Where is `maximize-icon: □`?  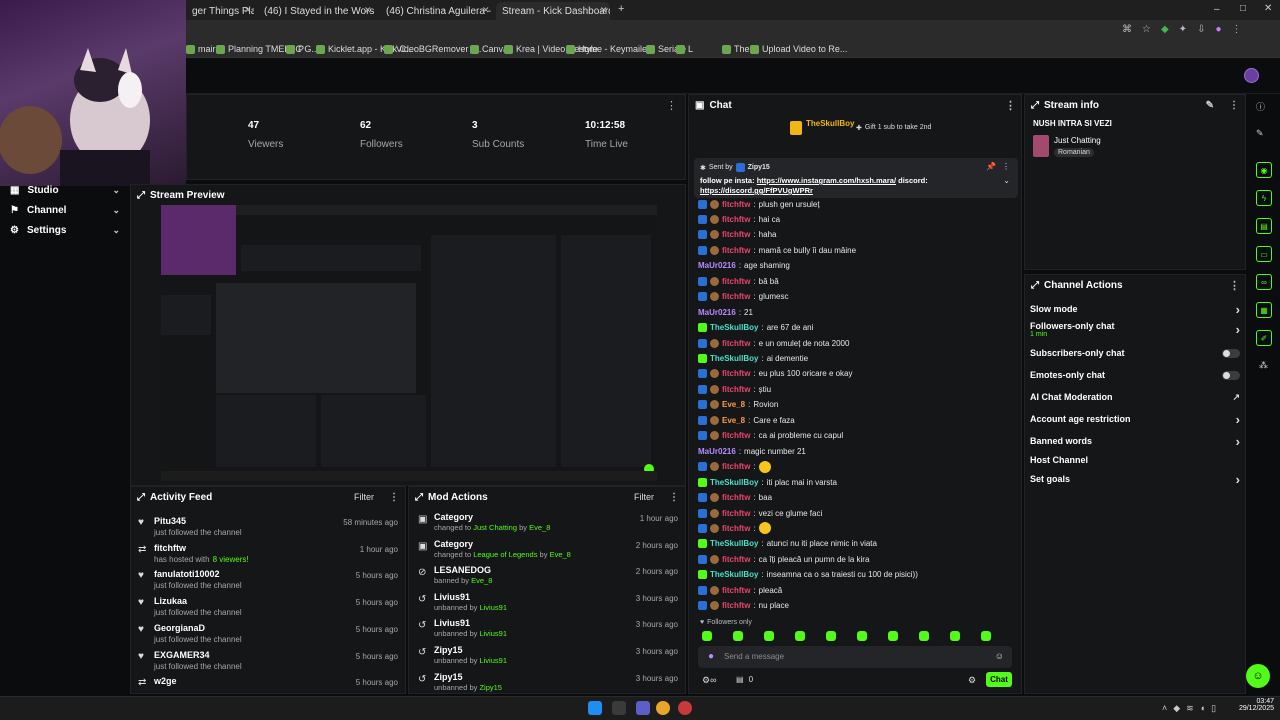
maximize-icon: □ is located at coordinates (1243, 8).